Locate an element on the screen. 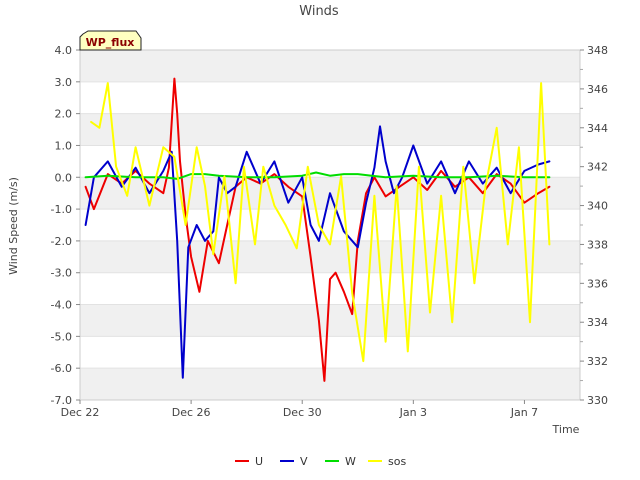 The height and width of the screenshot is (480, 640). y2-tick-label: 332 is located at coordinates (597, 361).